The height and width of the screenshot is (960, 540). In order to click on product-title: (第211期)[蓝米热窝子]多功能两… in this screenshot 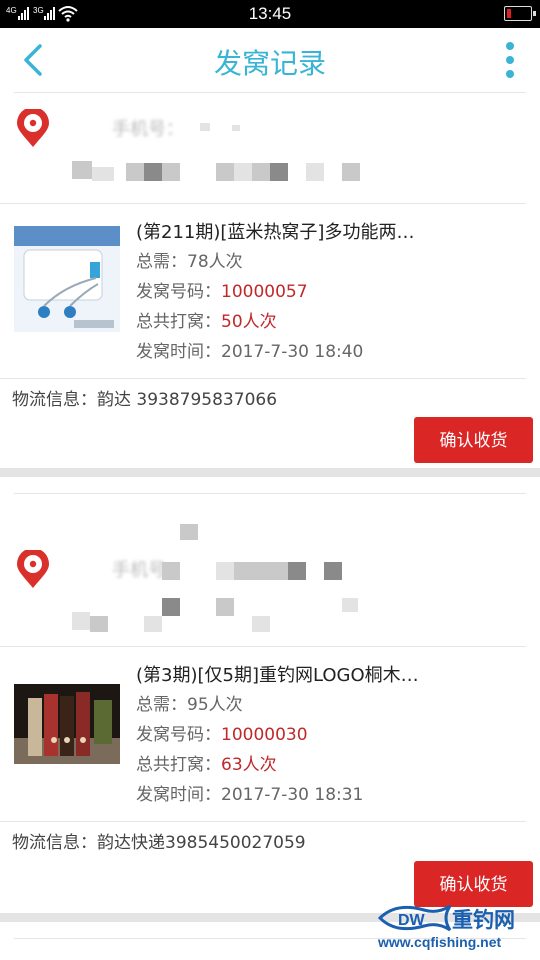, I will do `click(275, 232)`.